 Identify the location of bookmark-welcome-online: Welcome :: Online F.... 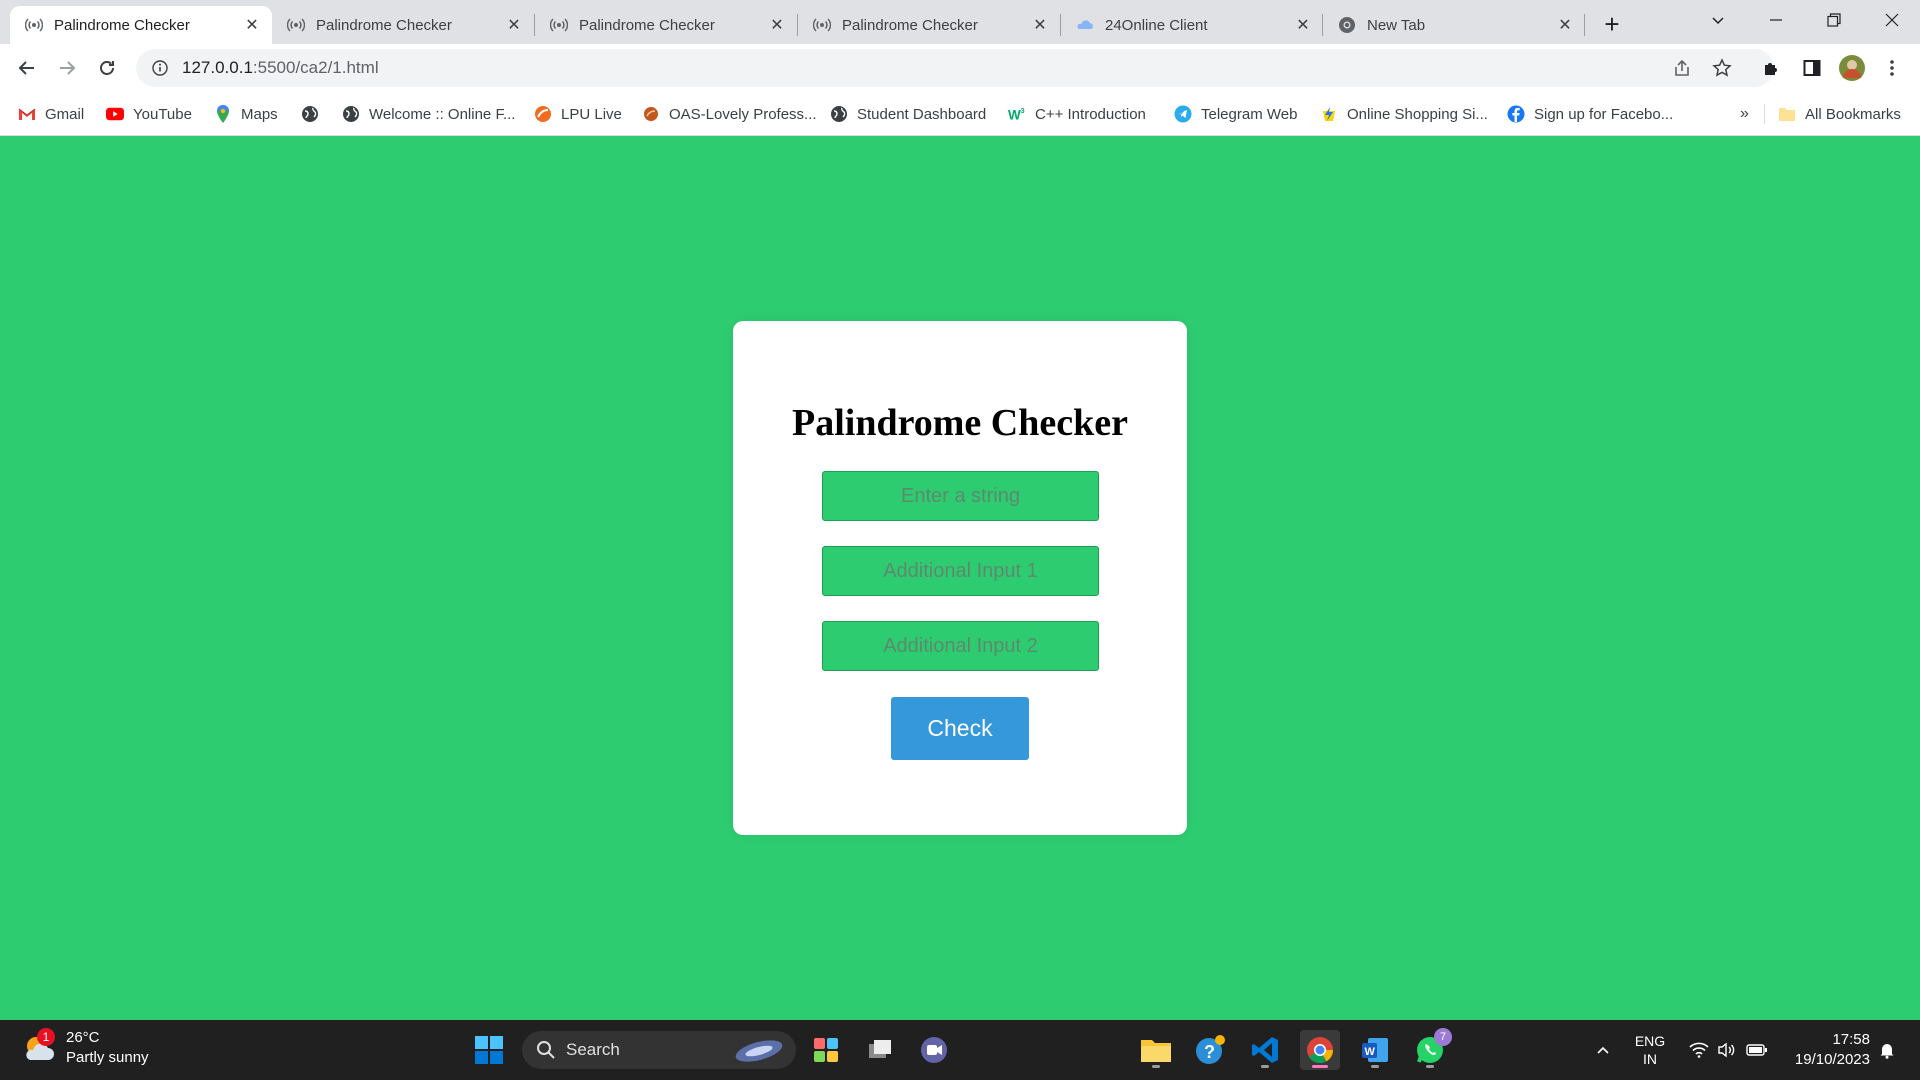
(428, 114).